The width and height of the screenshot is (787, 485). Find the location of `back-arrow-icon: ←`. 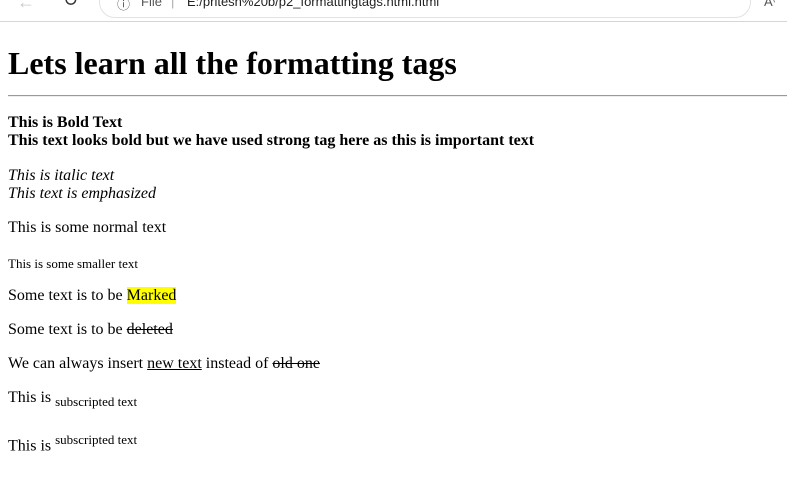

back-arrow-icon: ← is located at coordinates (26, 6).